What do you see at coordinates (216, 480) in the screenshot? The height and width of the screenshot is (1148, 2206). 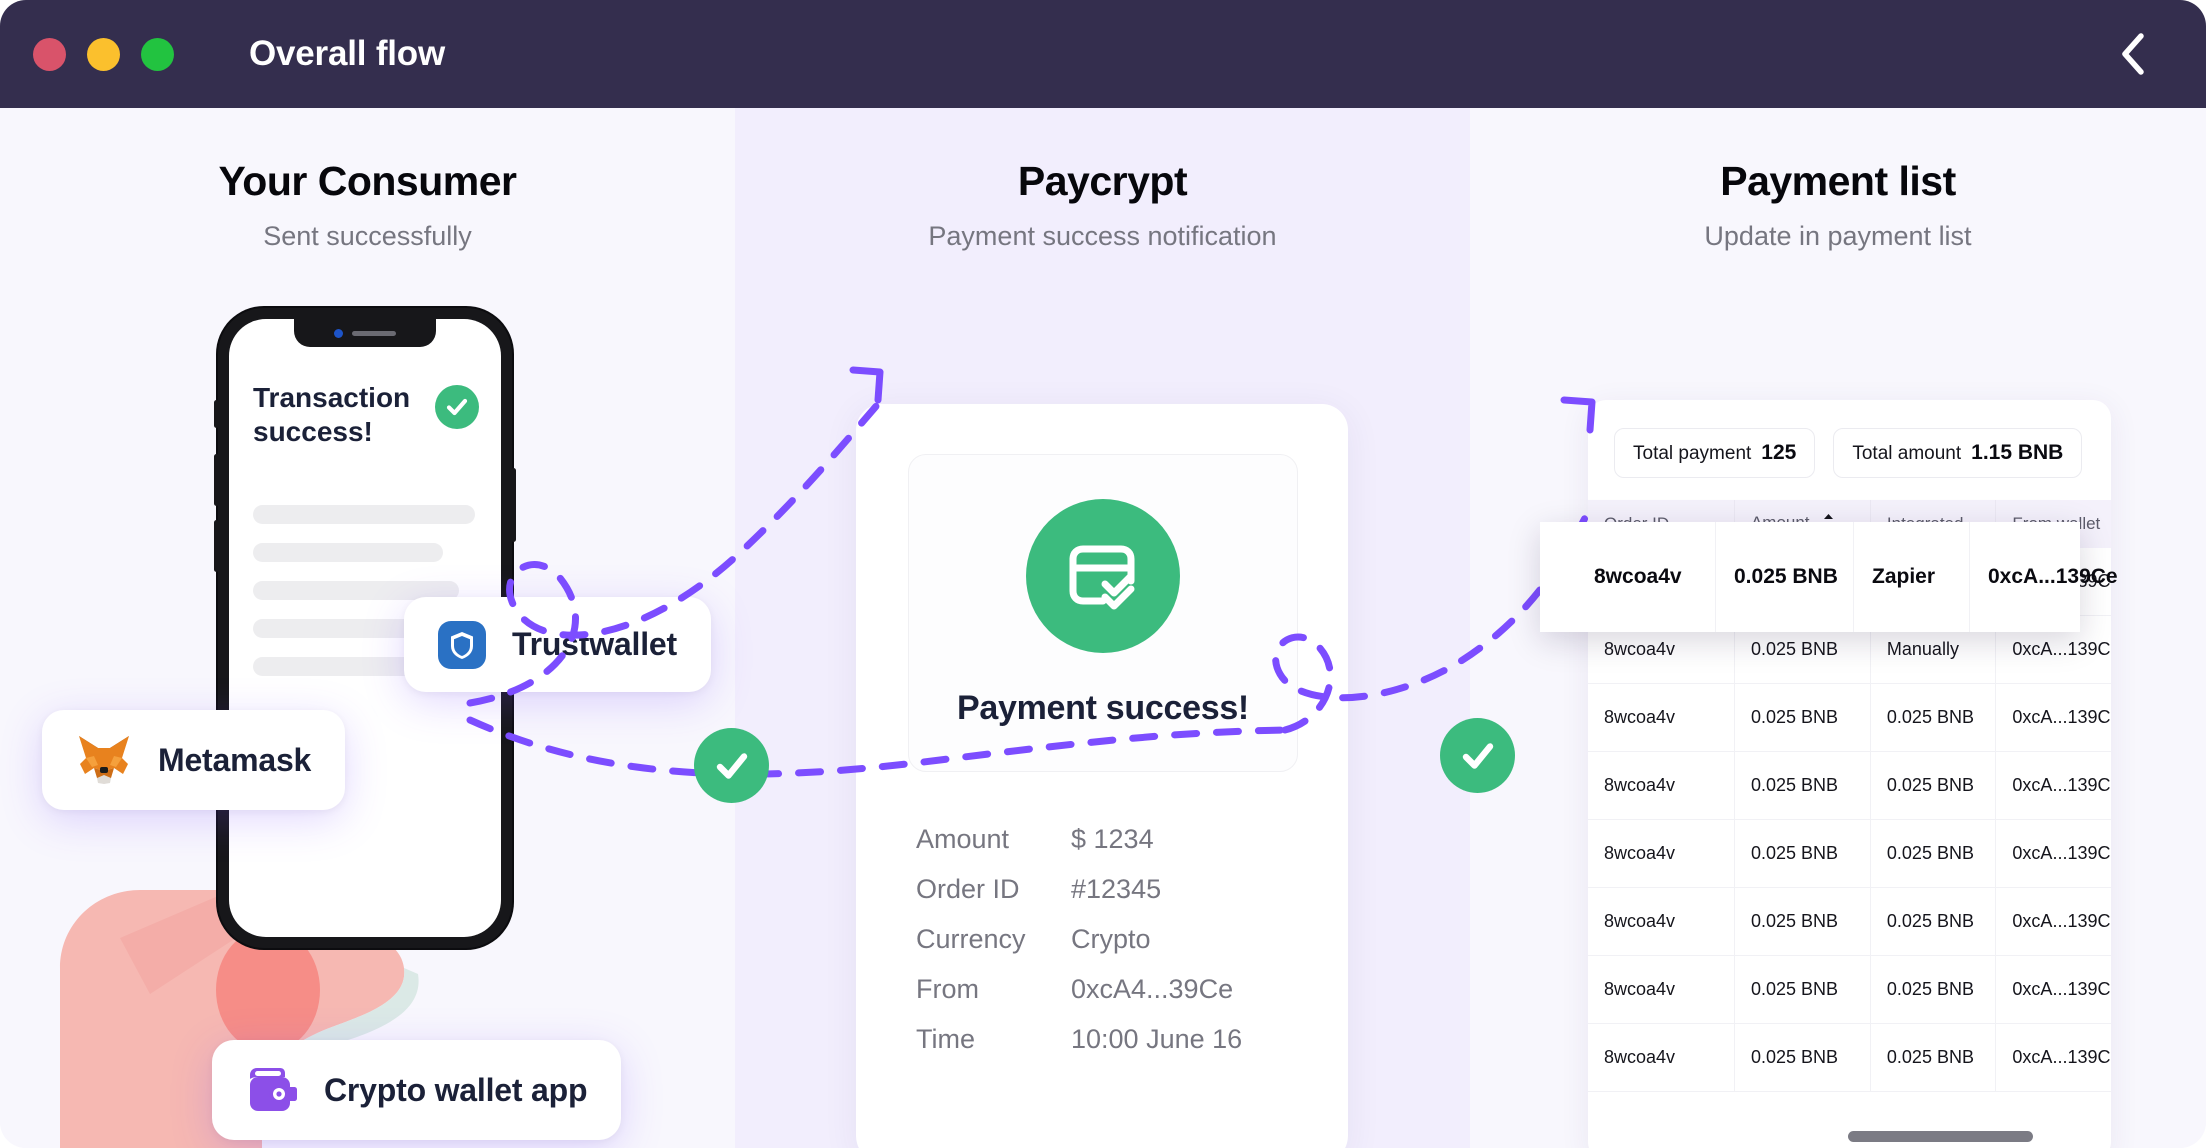 I see `phone-volume-up-button` at bounding box center [216, 480].